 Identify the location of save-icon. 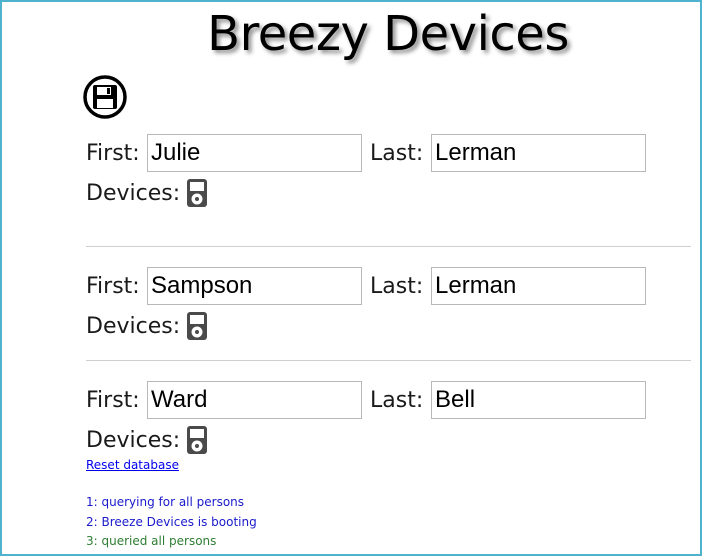
(105, 97).